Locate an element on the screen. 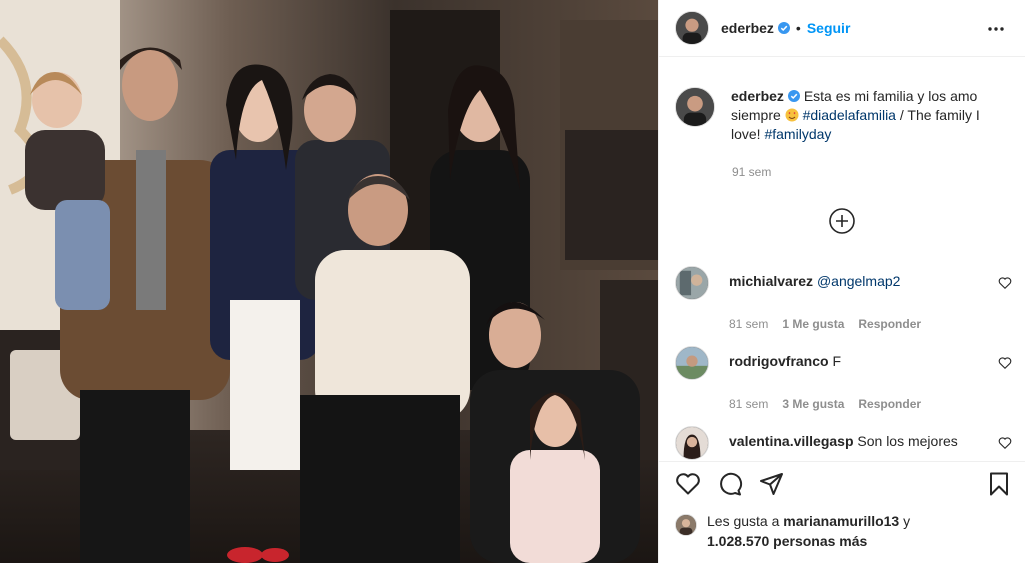 This screenshot has height=563, width=1025. comment-text: valentina.villegasp Son los mejores is located at coordinates (854, 441).